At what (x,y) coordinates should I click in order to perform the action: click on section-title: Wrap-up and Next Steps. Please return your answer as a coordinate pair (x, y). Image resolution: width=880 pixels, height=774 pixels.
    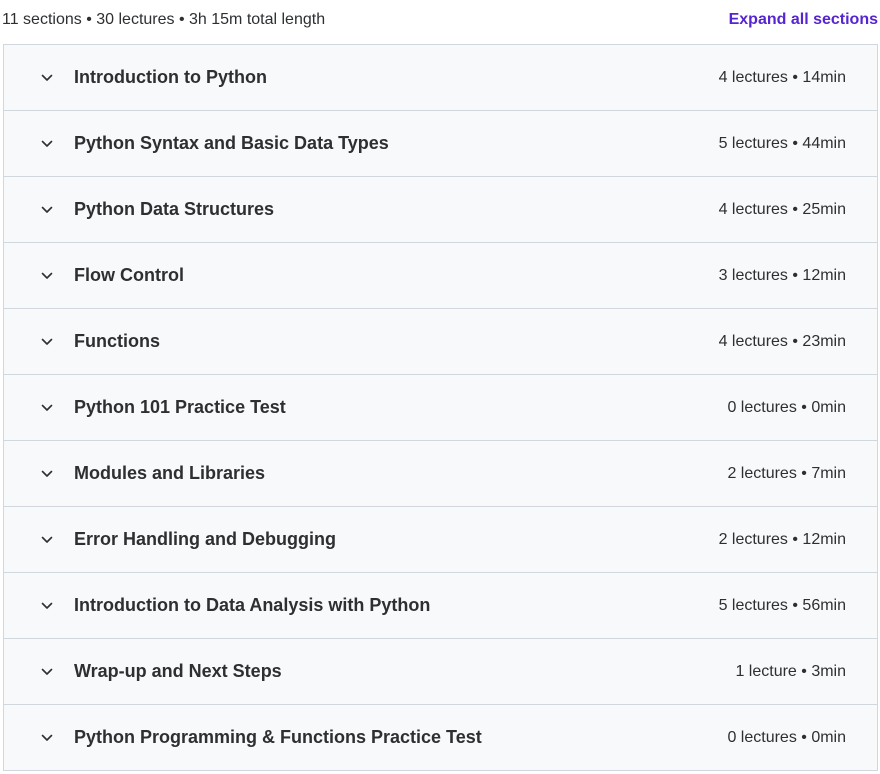
    Looking at the image, I should click on (178, 671).